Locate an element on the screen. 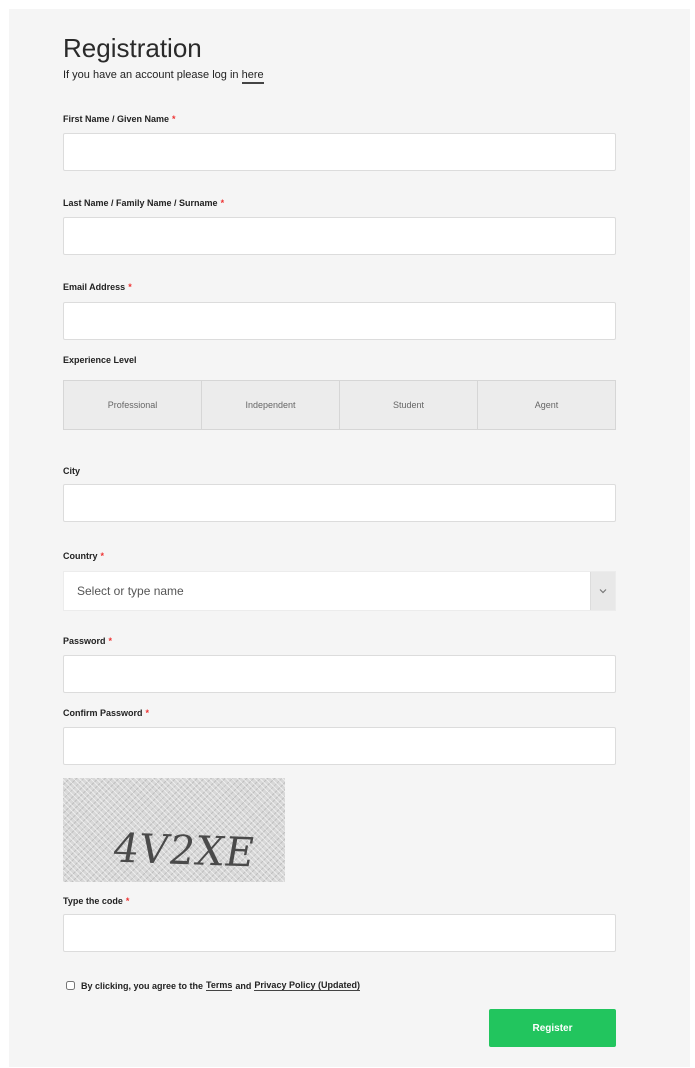  experience-option-agent: Agent is located at coordinates (546, 405).